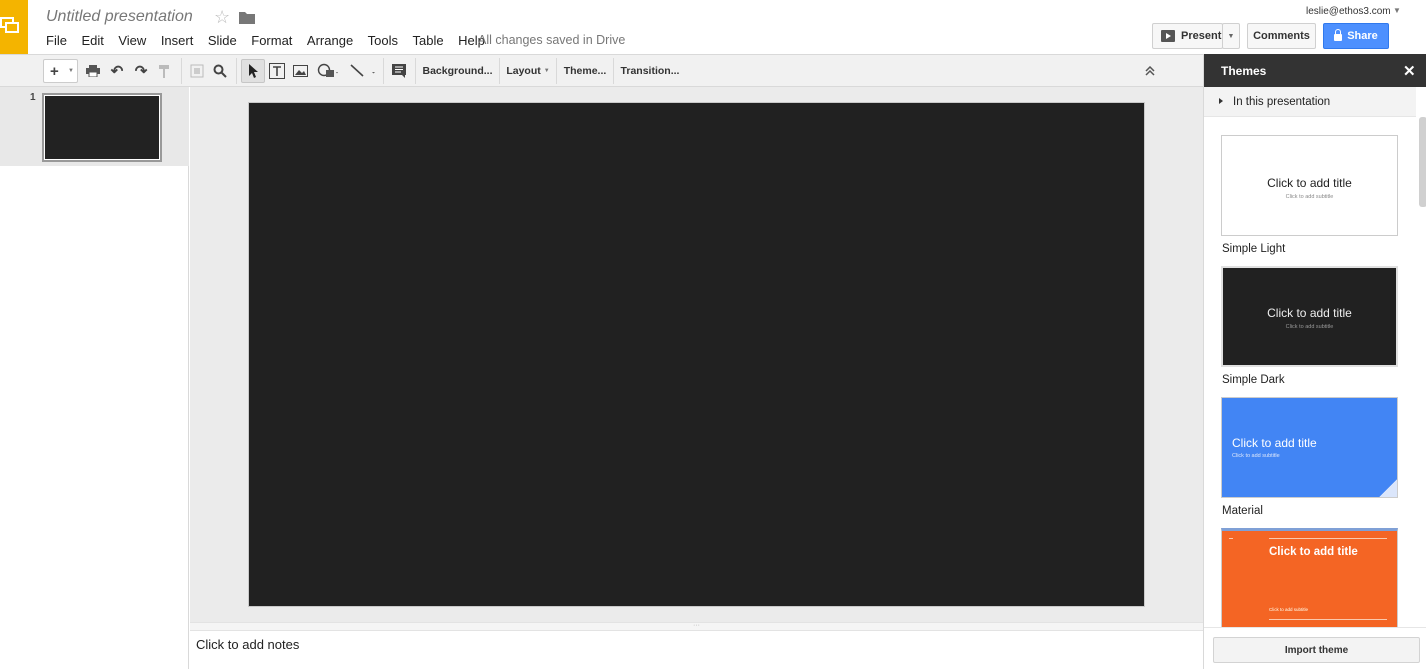 The image size is (1426, 669). I want to click on filmstrip-slide: 1, so click(94, 126).